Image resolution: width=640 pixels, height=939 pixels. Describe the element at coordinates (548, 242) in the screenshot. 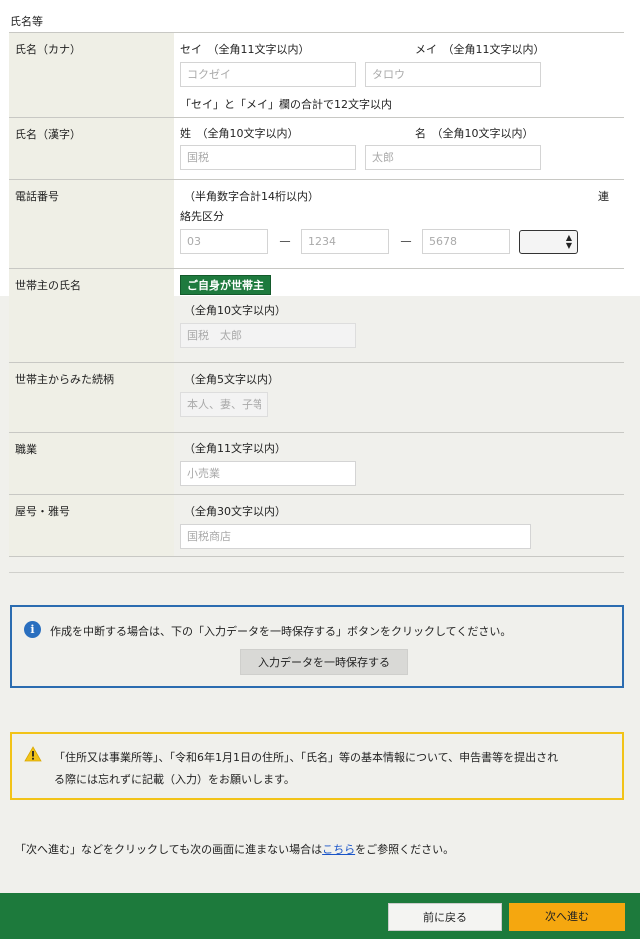

I see `contact-type-select: ▲ ▼` at that location.